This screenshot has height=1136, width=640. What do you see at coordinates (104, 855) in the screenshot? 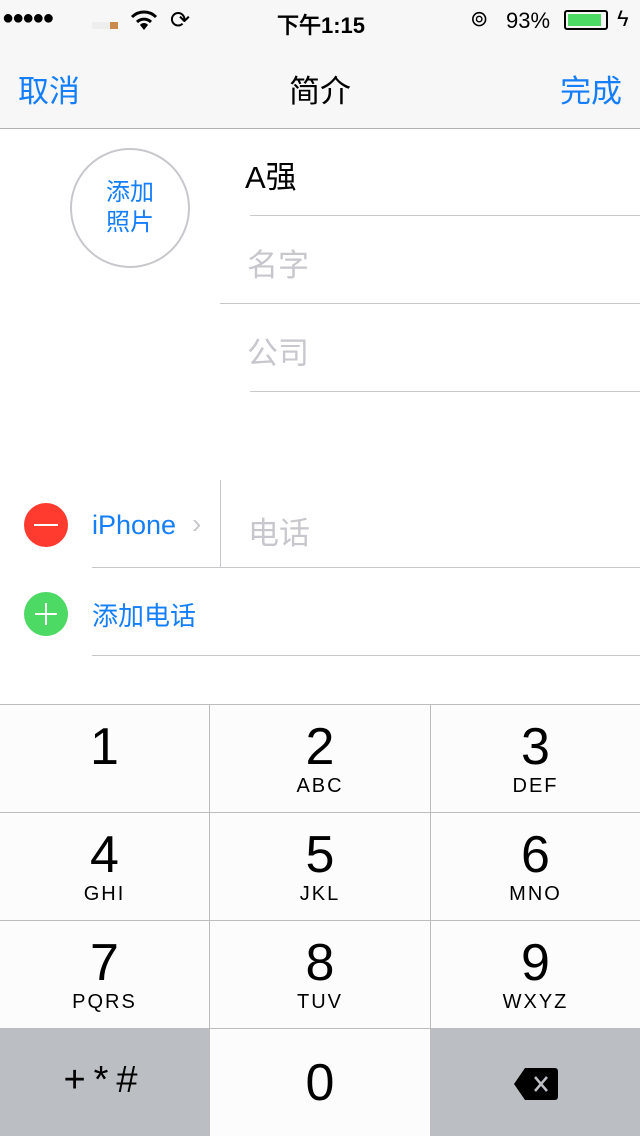
I see `key-digit: 4` at bounding box center [104, 855].